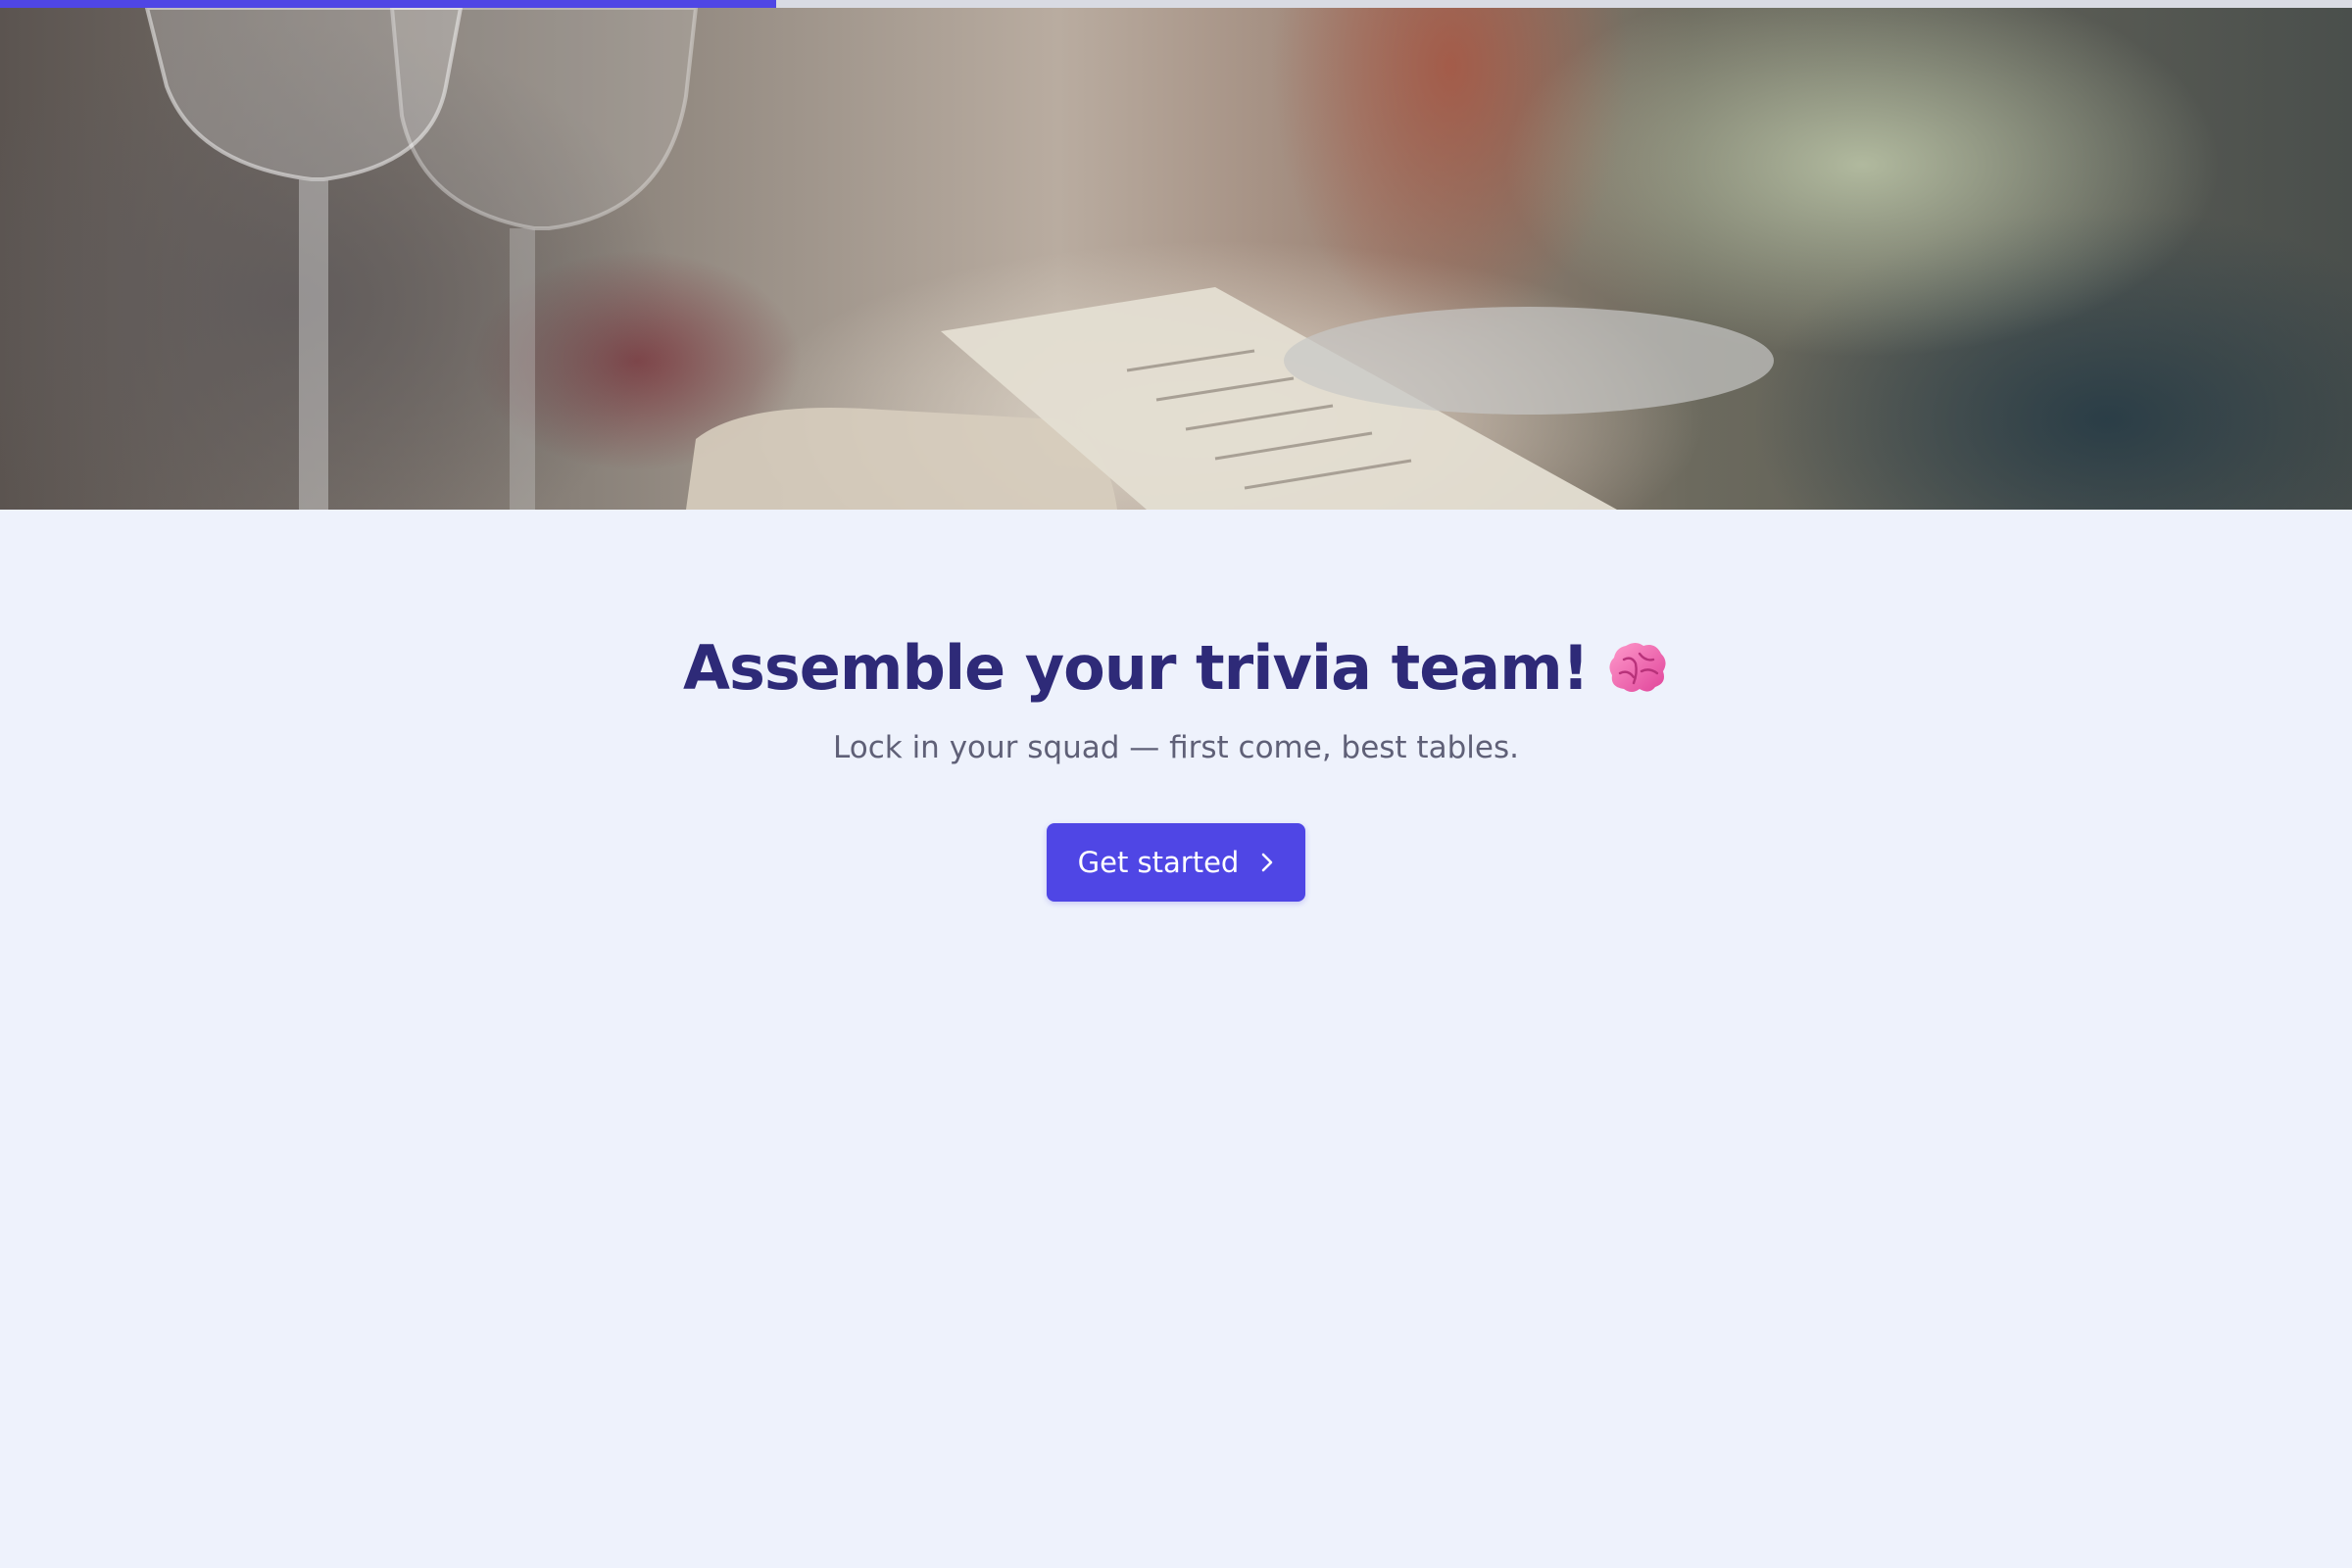 The width and height of the screenshot is (2352, 1568). I want to click on headline-text: Assemble your trivia team!, so click(1136, 668).